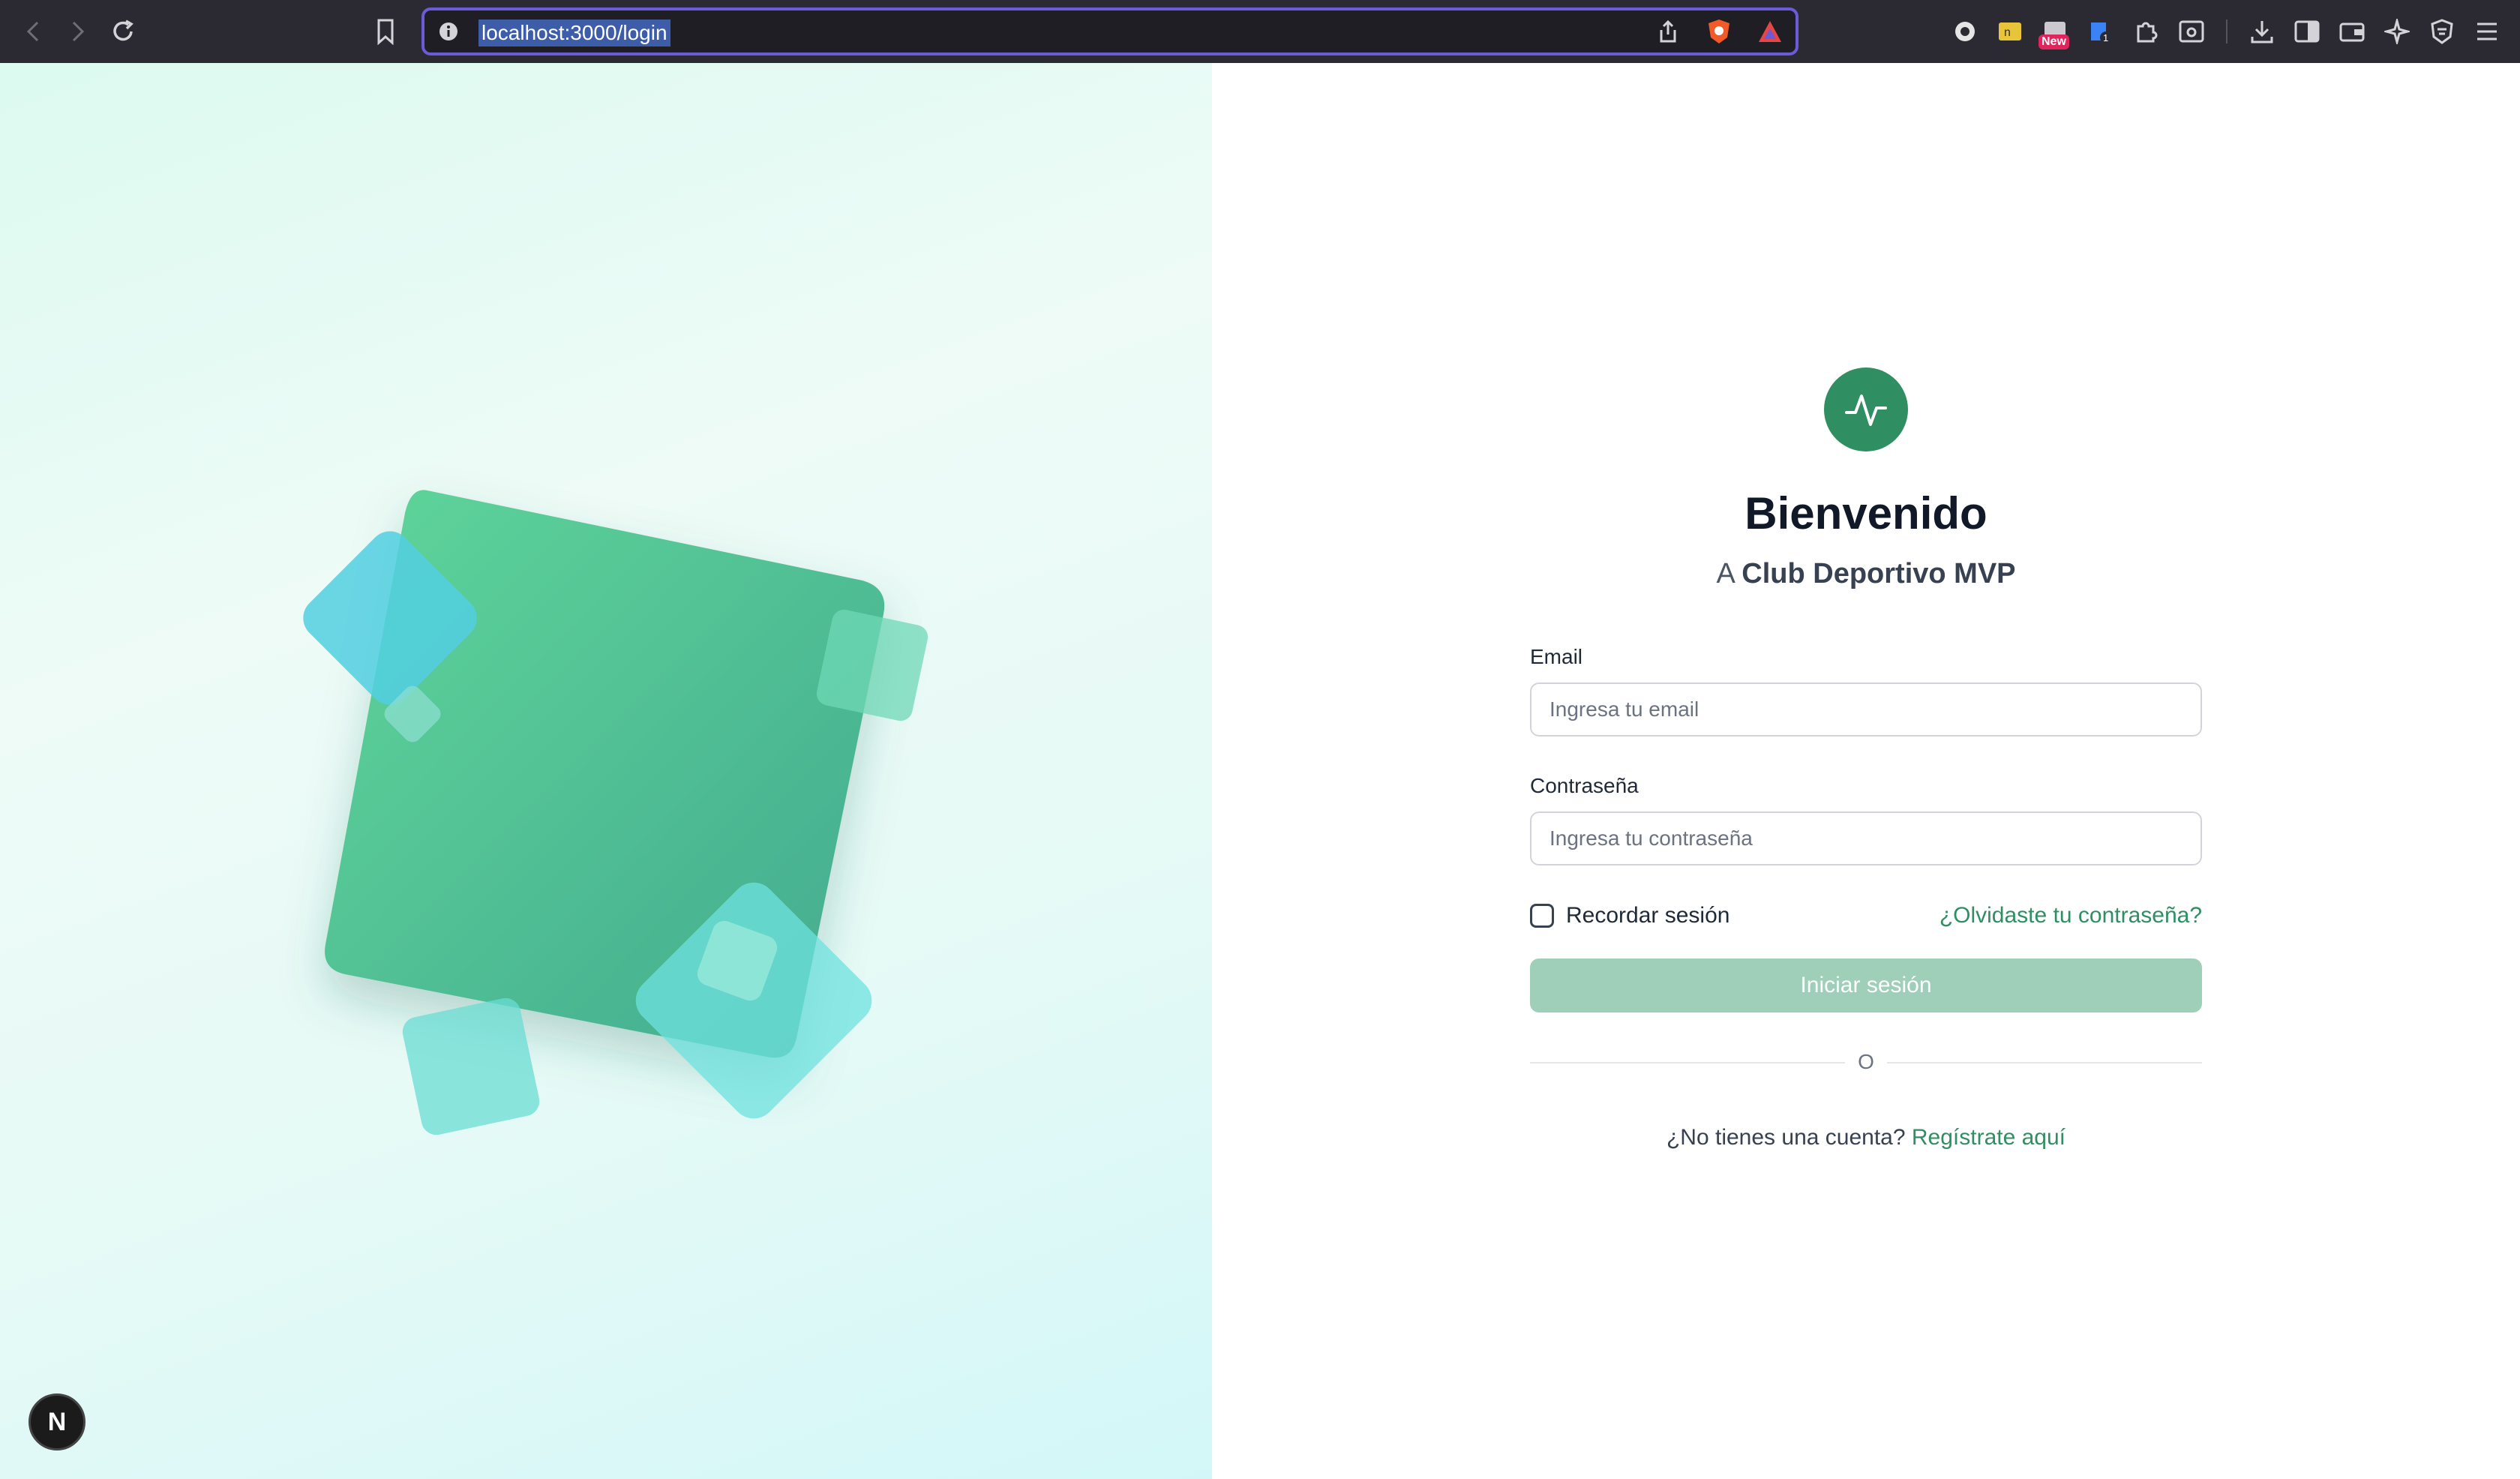  Describe the element at coordinates (1719, 31) in the screenshot. I see `brave-shield-icon` at that location.